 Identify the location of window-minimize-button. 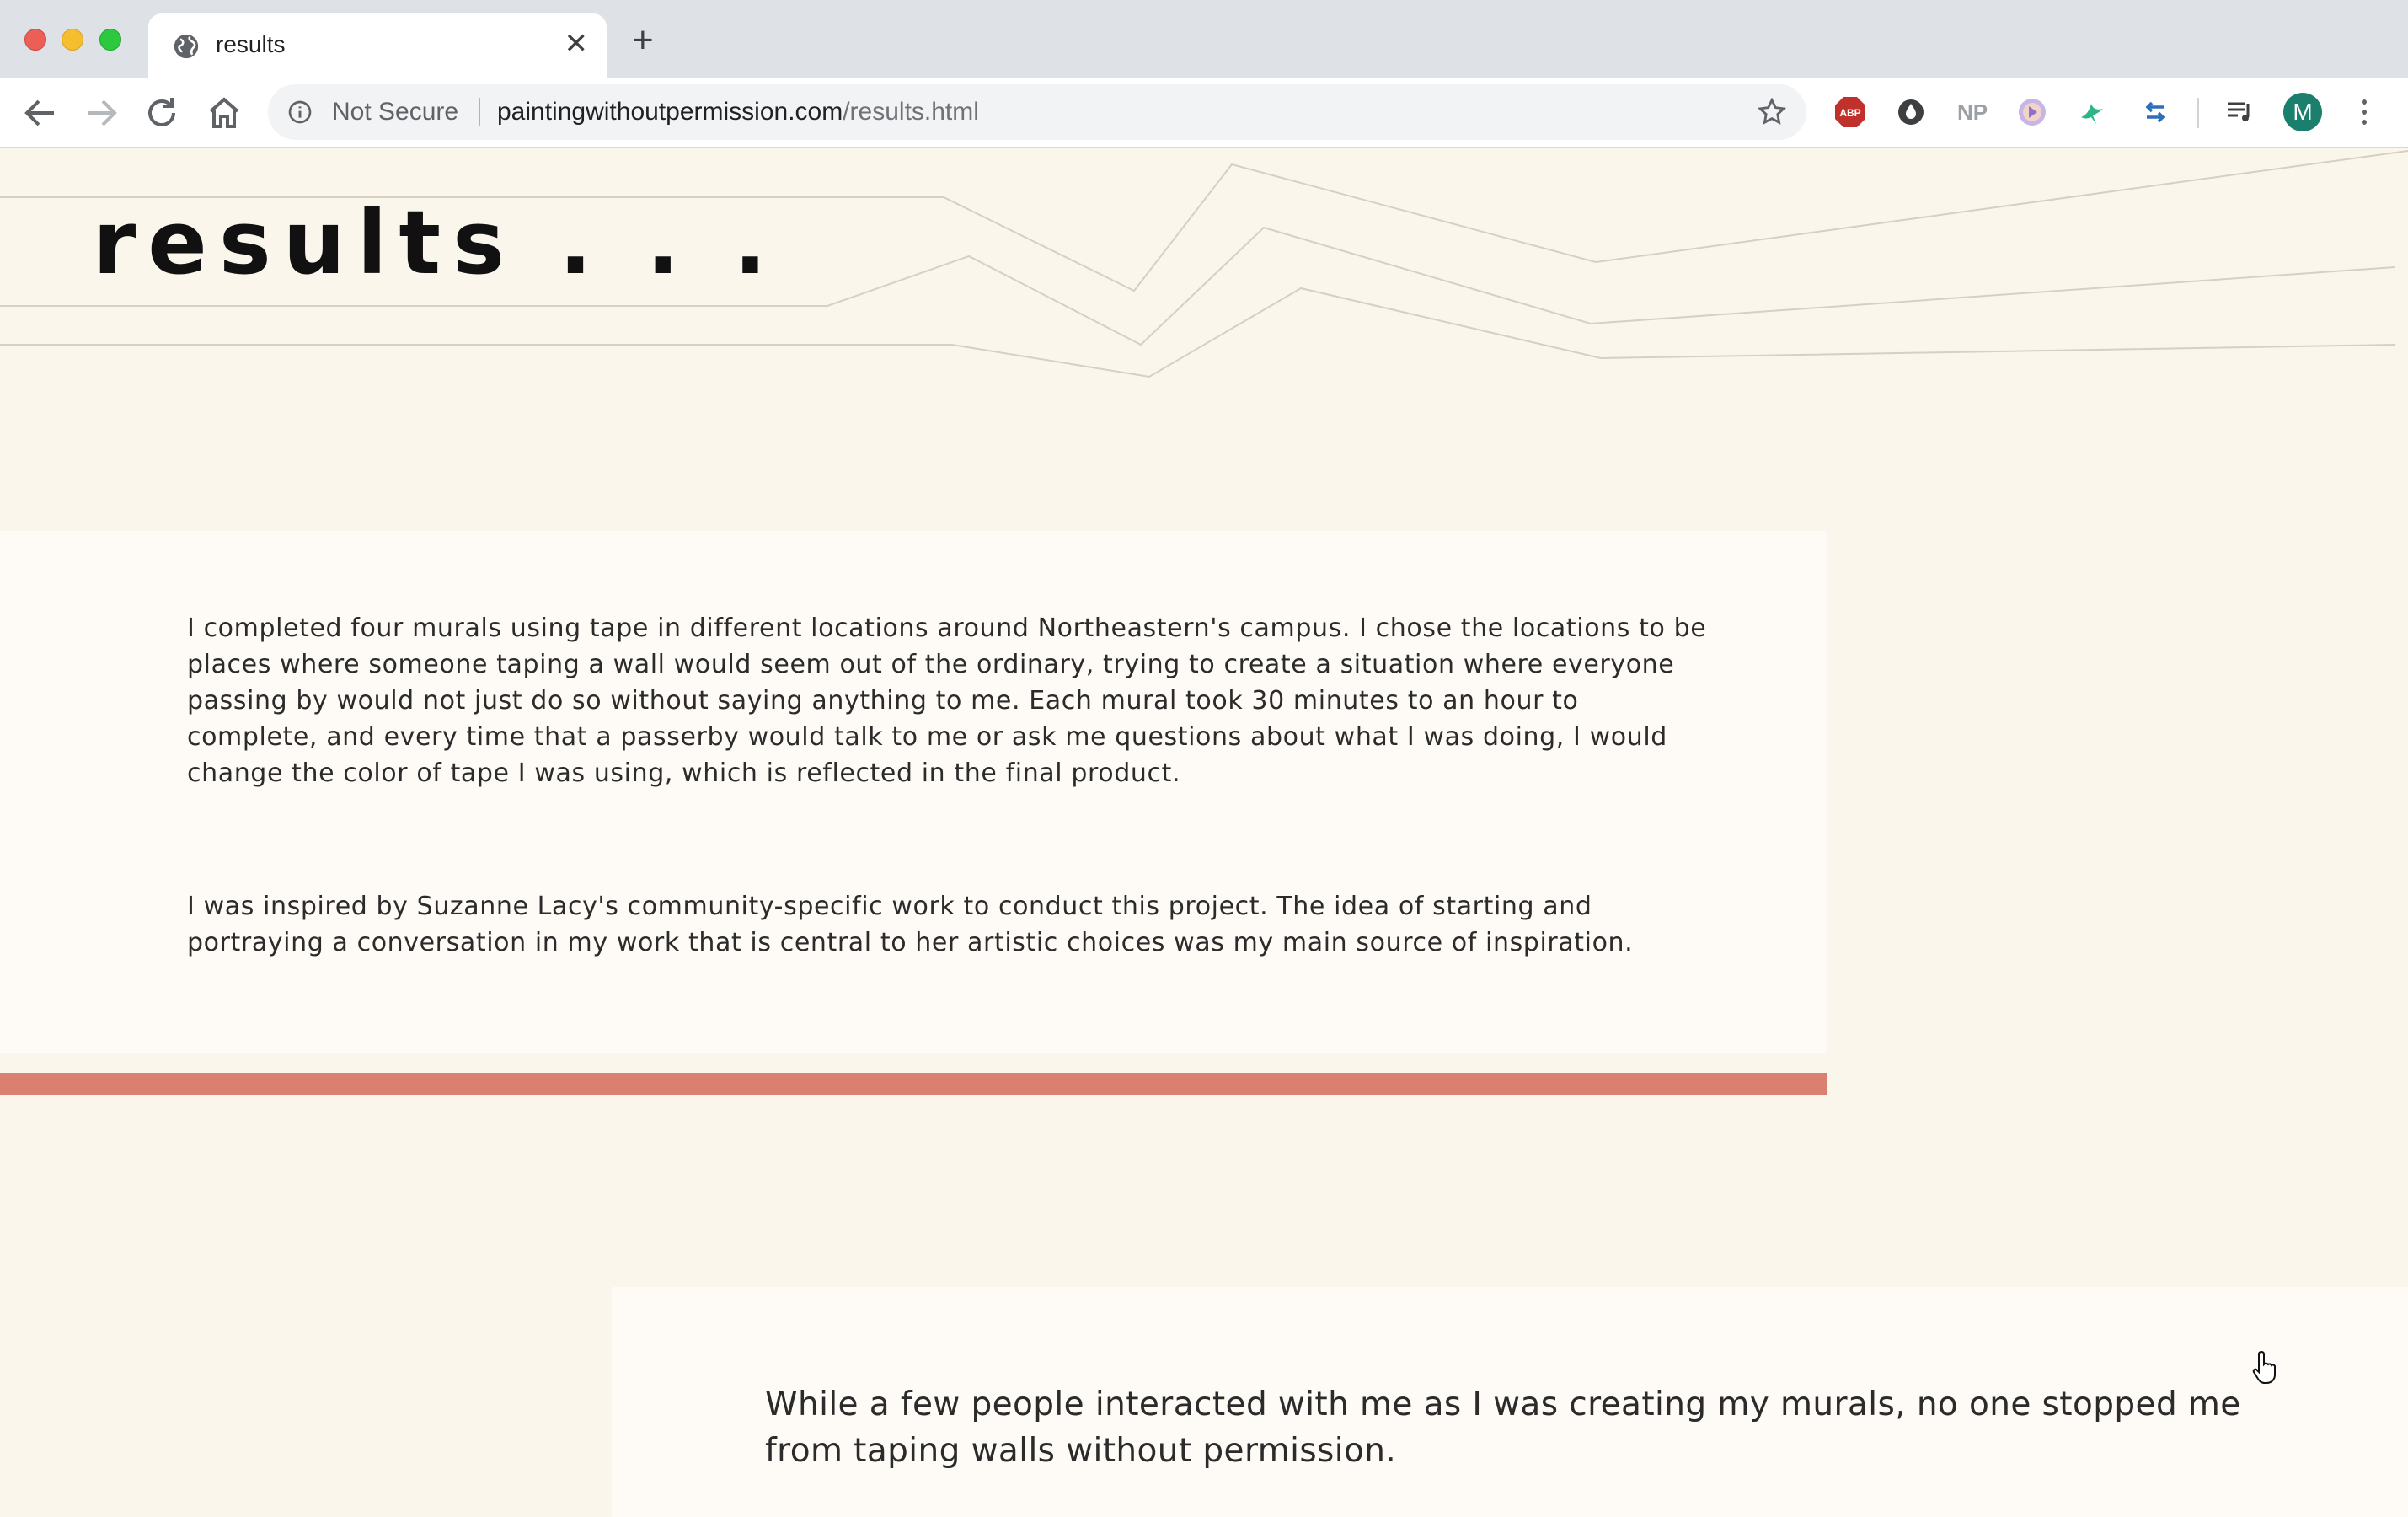
(72, 40).